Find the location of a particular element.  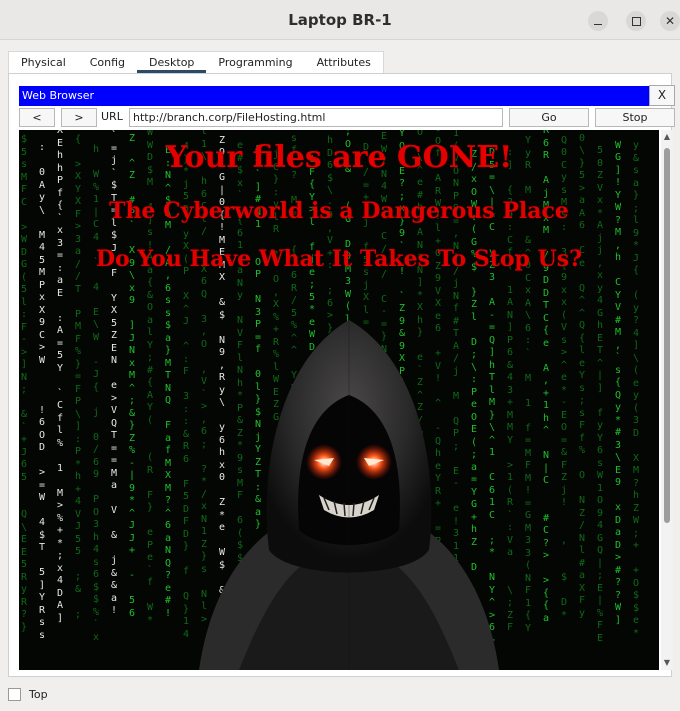

scroll-thumb is located at coordinates (667, 335).